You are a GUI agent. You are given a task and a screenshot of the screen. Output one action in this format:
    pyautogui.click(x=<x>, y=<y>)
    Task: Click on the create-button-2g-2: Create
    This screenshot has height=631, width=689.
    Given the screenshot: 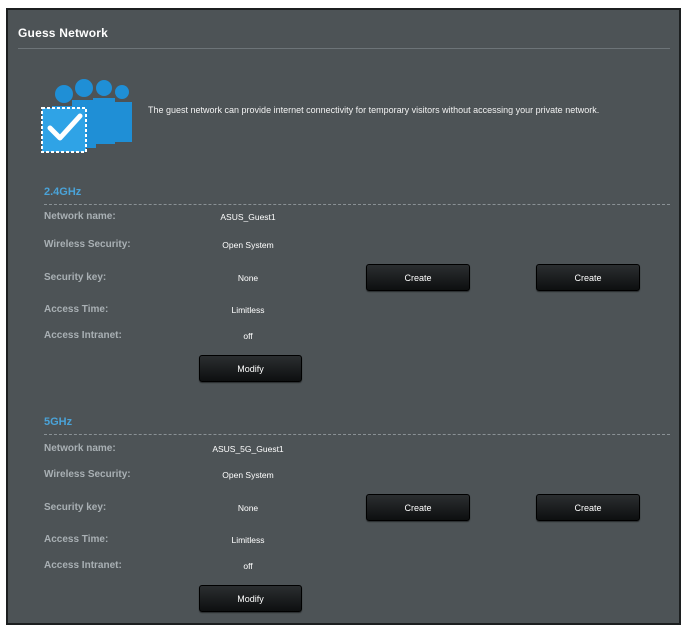 What is the action you would take?
    pyautogui.click(x=588, y=277)
    